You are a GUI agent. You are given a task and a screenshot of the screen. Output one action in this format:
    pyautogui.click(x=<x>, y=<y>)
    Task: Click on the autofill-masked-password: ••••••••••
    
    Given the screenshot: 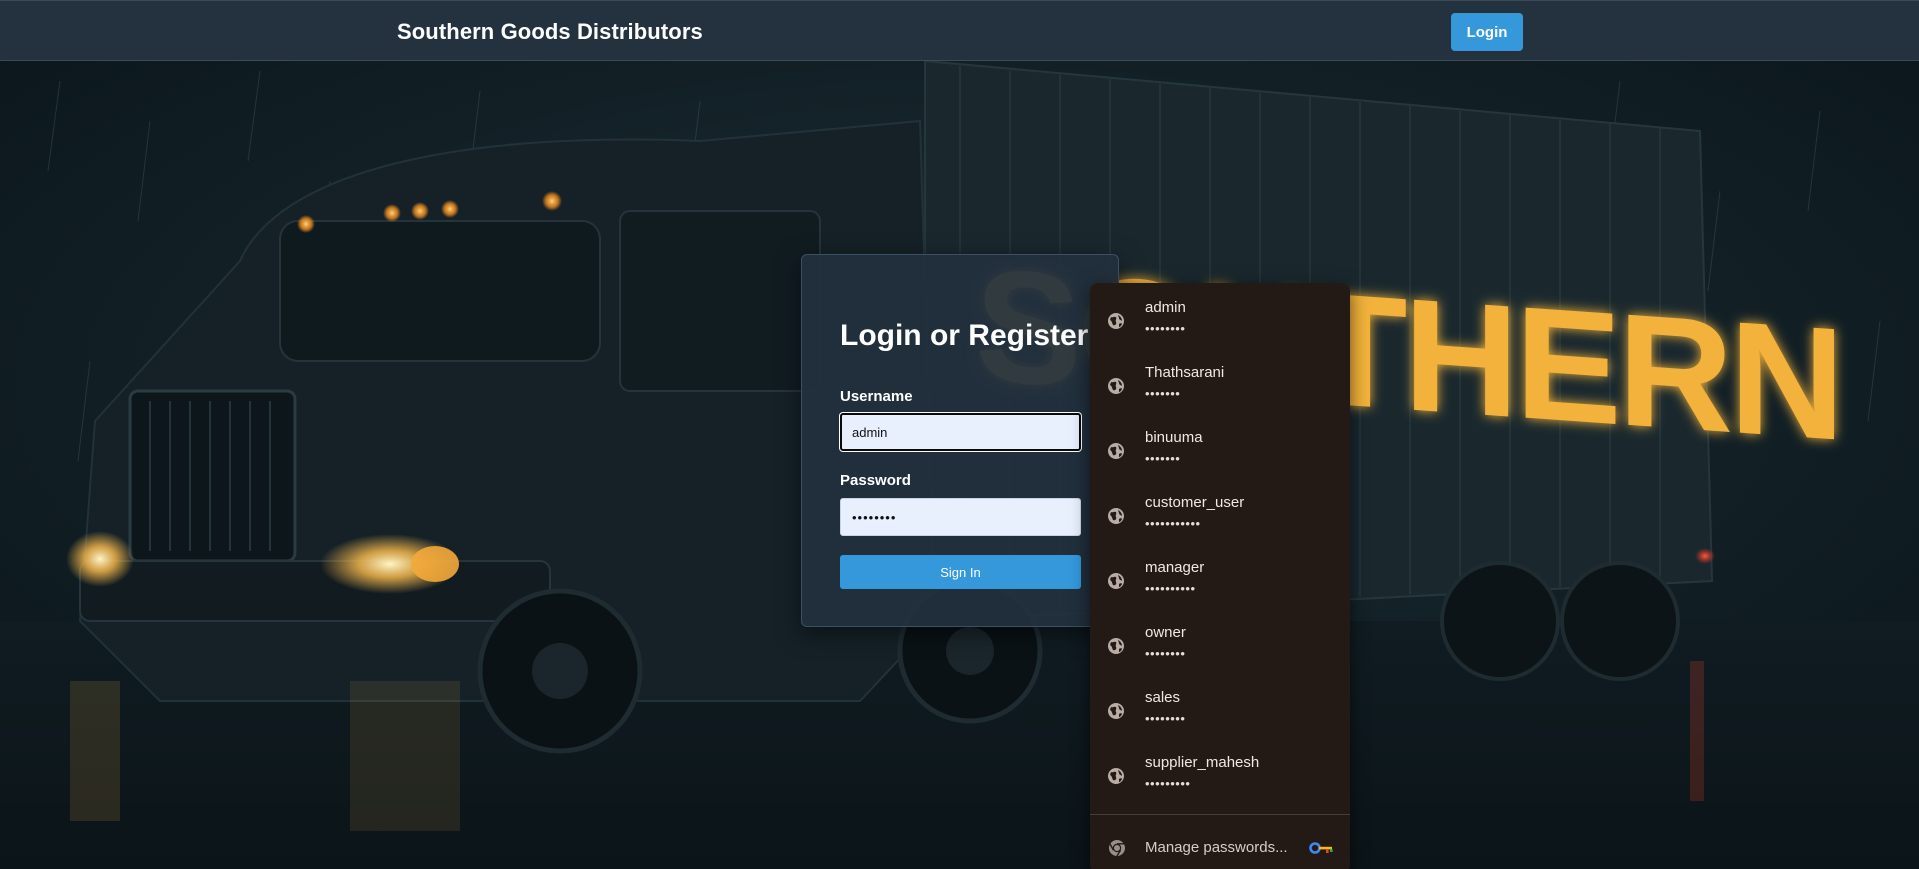 What is the action you would take?
    pyautogui.click(x=1170, y=588)
    